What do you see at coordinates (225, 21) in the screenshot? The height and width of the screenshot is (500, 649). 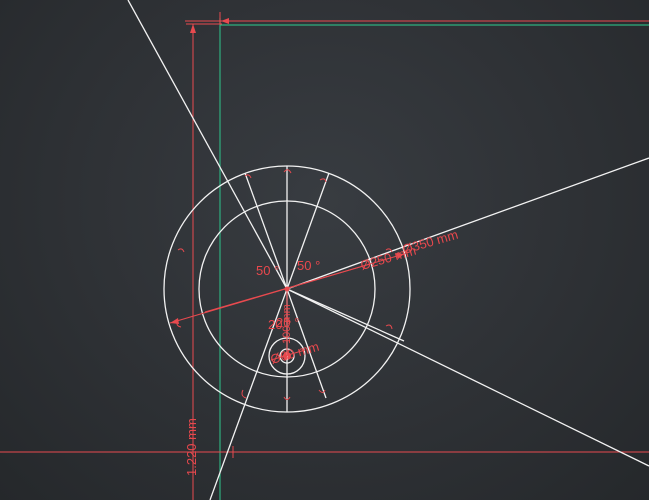 I see `offset-arrow` at bounding box center [225, 21].